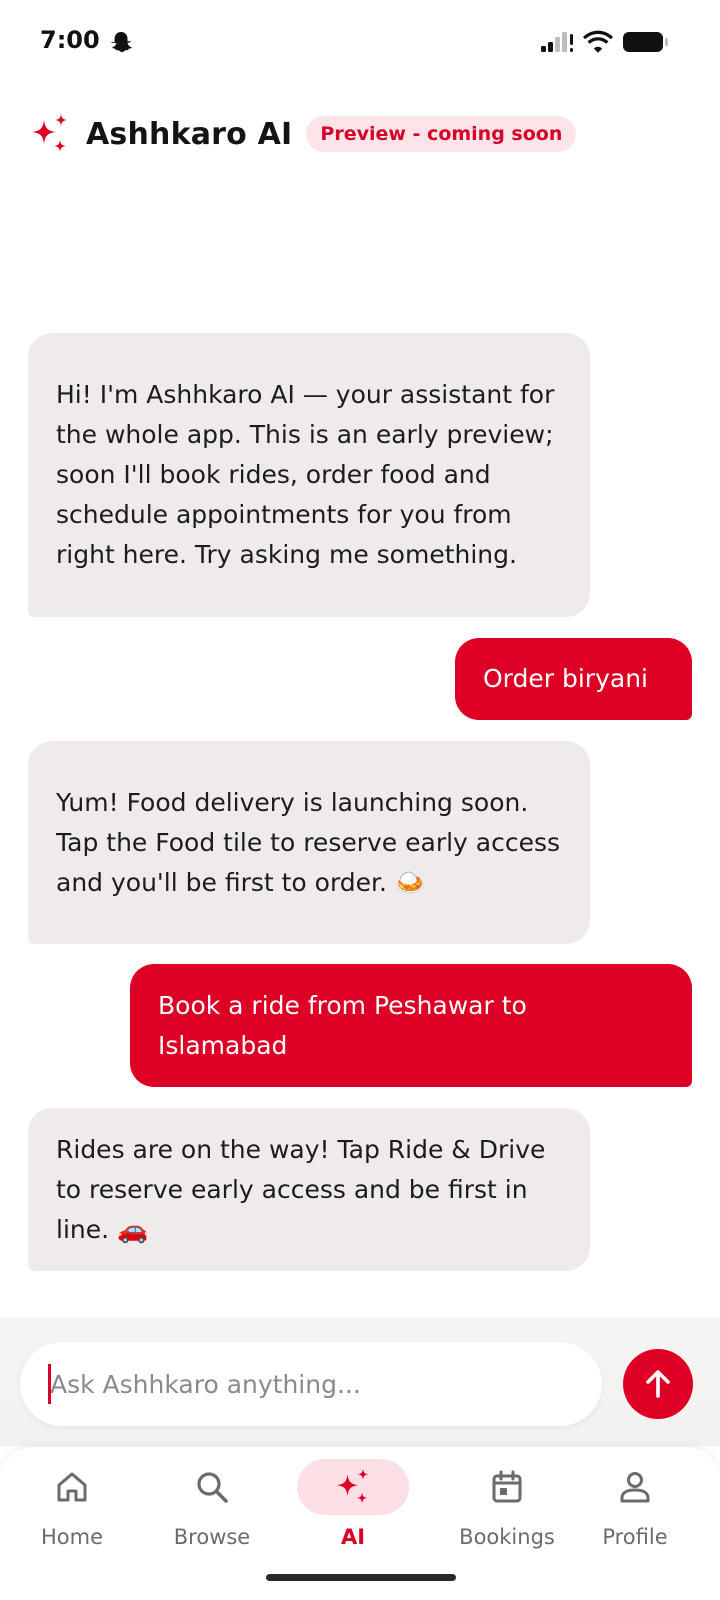  What do you see at coordinates (70, 40) in the screenshot?
I see `status-time: 7:00` at bounding box center [70, 40].